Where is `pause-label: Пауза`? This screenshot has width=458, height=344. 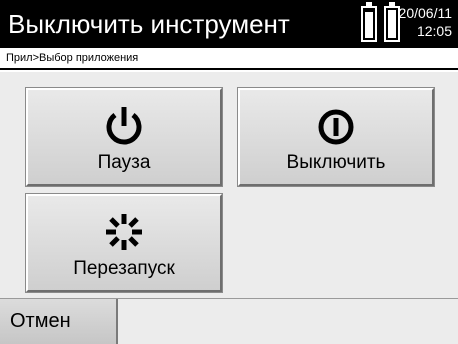 pause-label: Пауза is located at coordinates (124, 162).